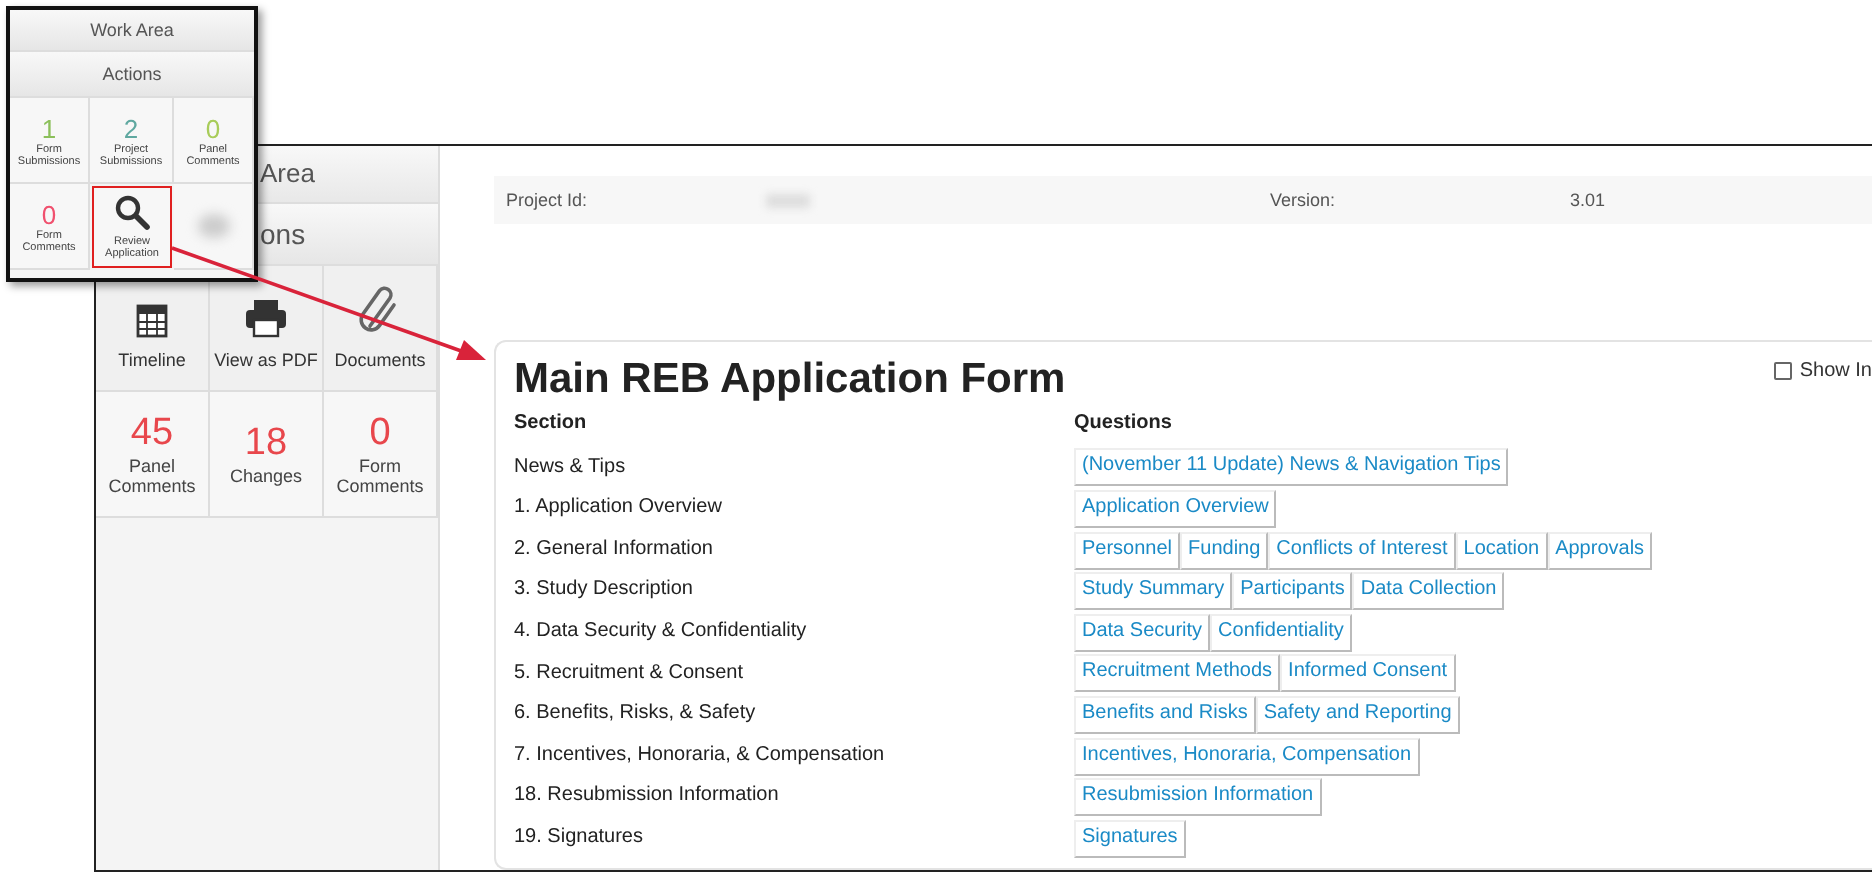  Describe the element at coordinates (1127, 550) in the screenshot. I see `question-link: Personnel` at that location.